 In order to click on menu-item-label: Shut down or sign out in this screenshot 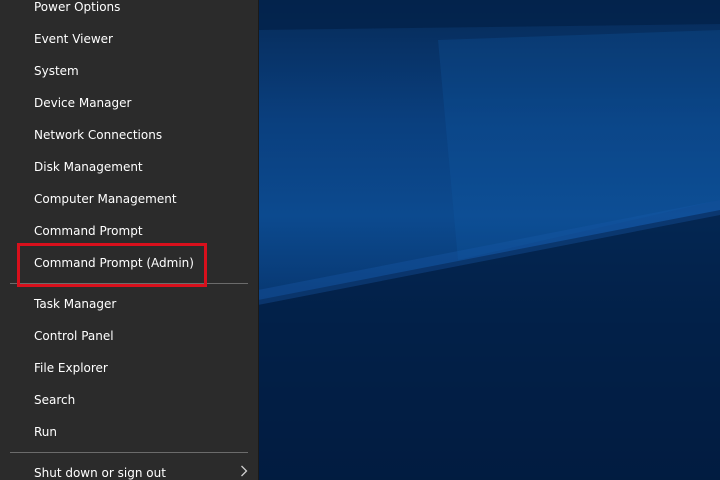, I will do `click(100, 473)`.